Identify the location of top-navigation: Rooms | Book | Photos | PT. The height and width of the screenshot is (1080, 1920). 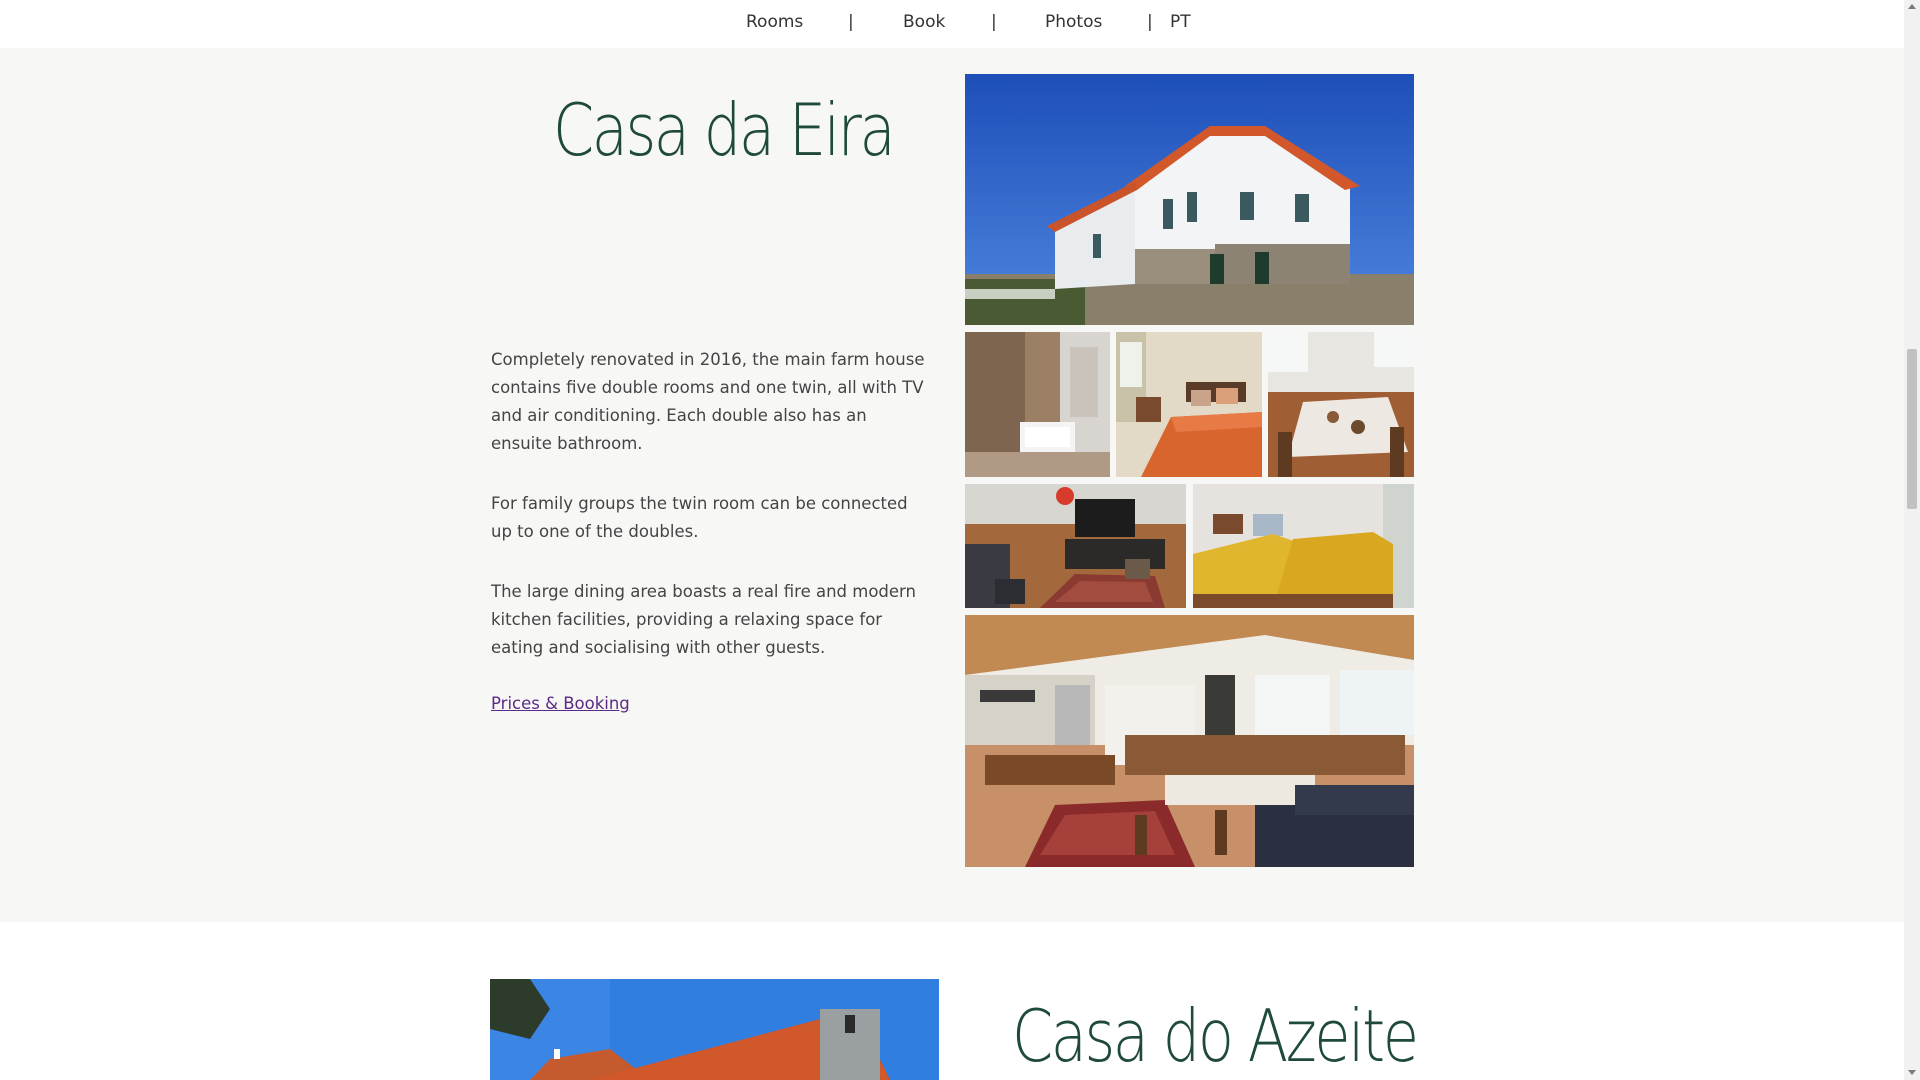
(952, 24).